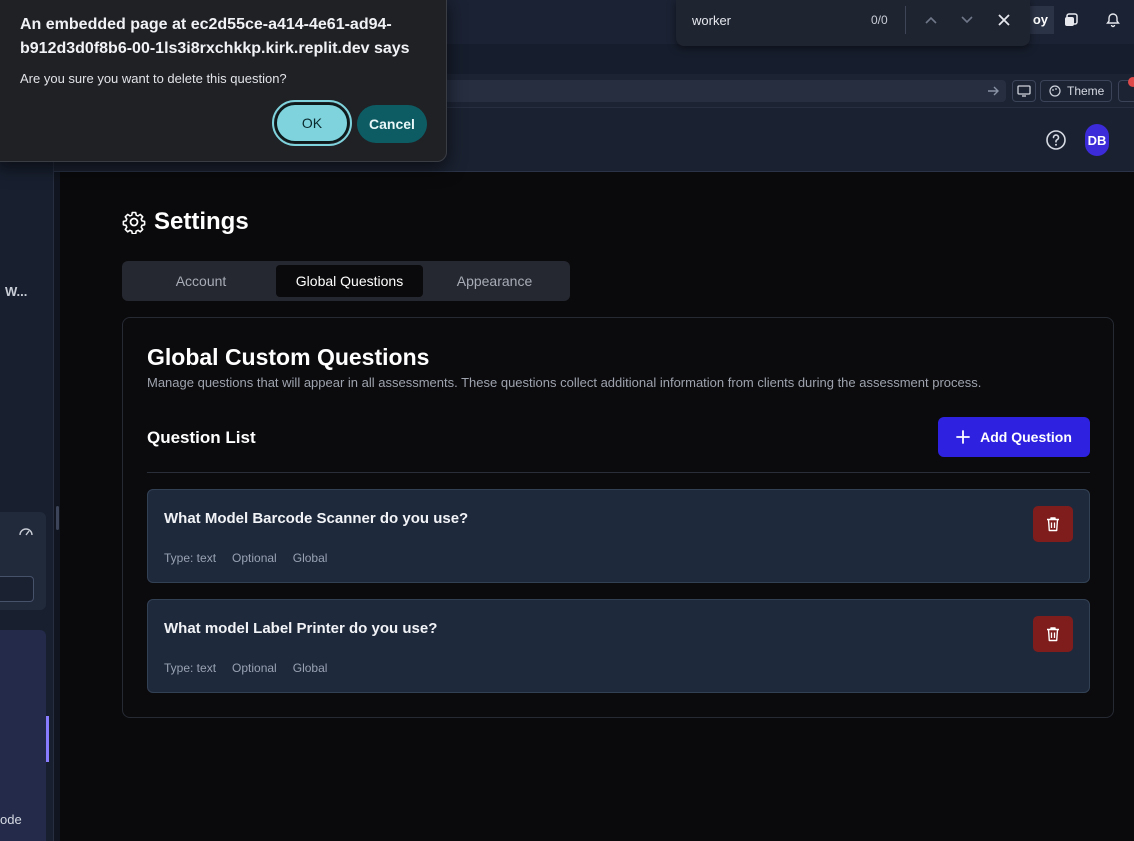  Describe the element at coordinates (392, 124) in the screenshot. I see `cancel-button: Cancel` at that location.